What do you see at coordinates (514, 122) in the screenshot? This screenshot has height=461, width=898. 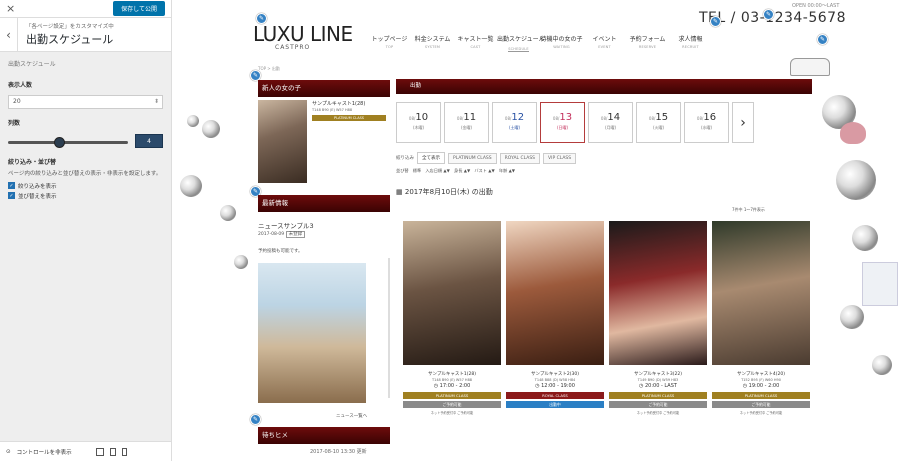 I see `date-tab: 08/12 (土曜)` at bounding box center [514, 122].